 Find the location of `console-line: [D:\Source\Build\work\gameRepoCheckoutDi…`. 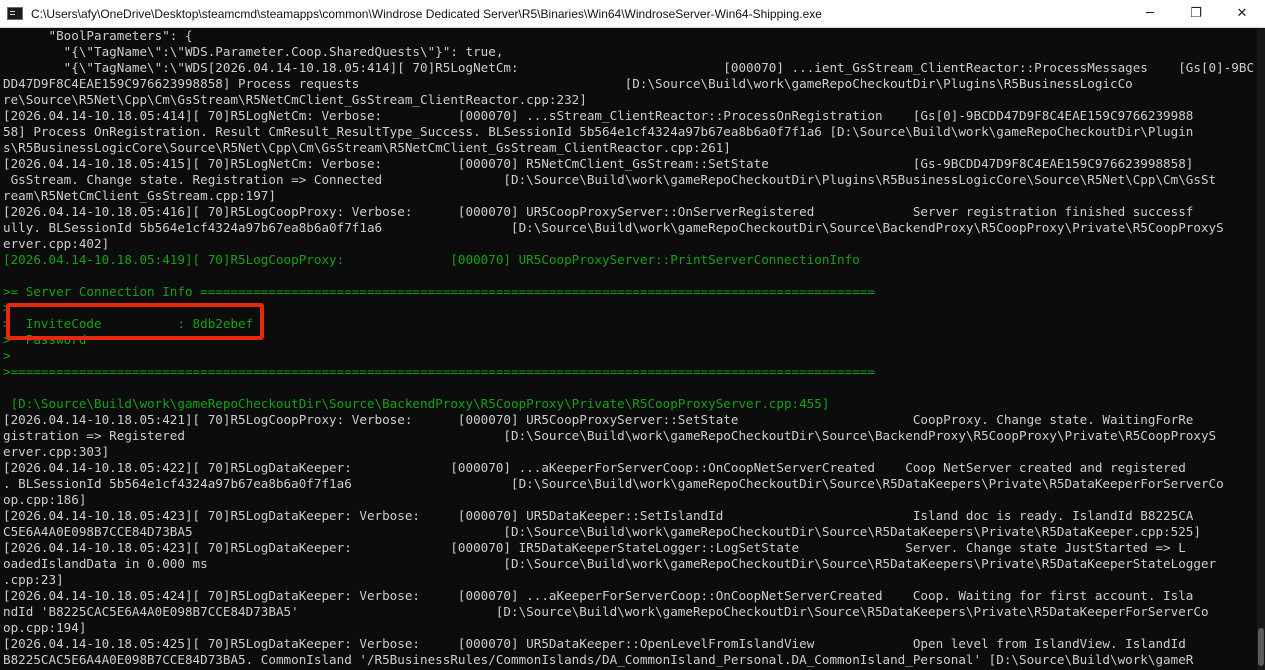

console-line: [D:\Source\Build\work\gameRepoCheckoutDi… is located at coordinates (416, 403).